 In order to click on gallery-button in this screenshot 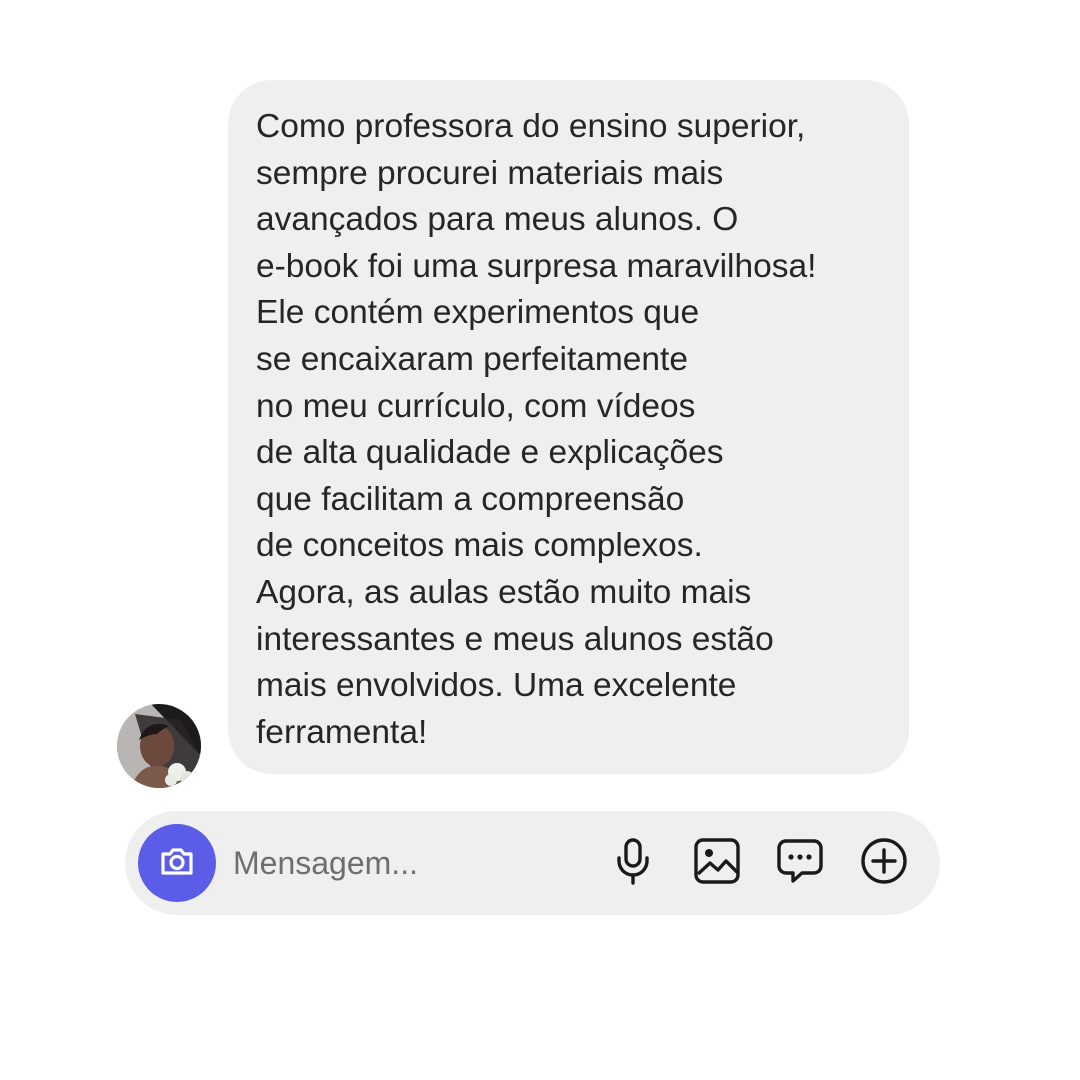, I will do `click(717, 863)`.